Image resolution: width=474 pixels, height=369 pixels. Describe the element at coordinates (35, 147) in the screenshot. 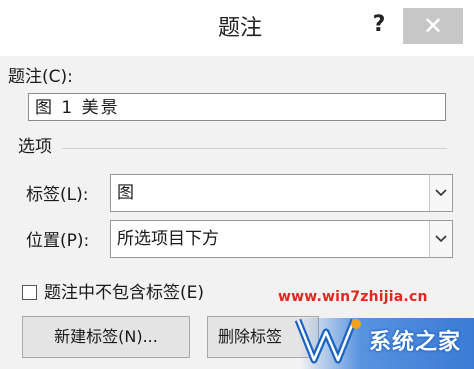

I see `options-group-label: 选项` at that location.